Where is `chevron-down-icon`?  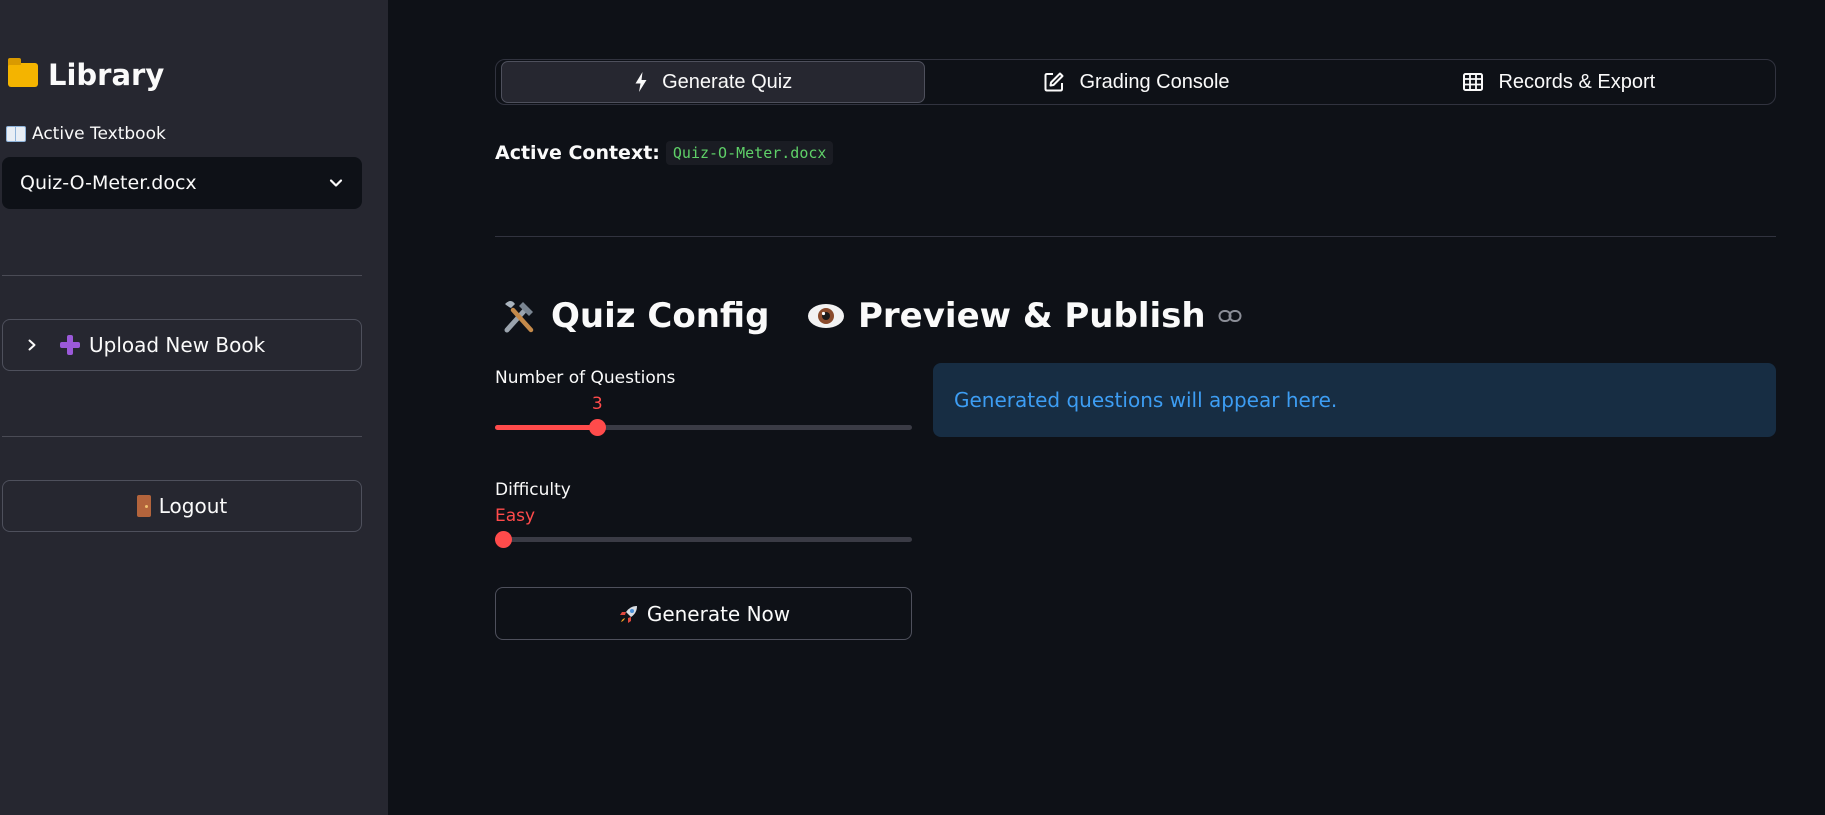 chevron-down-icon is located at coordinates (336, 183).